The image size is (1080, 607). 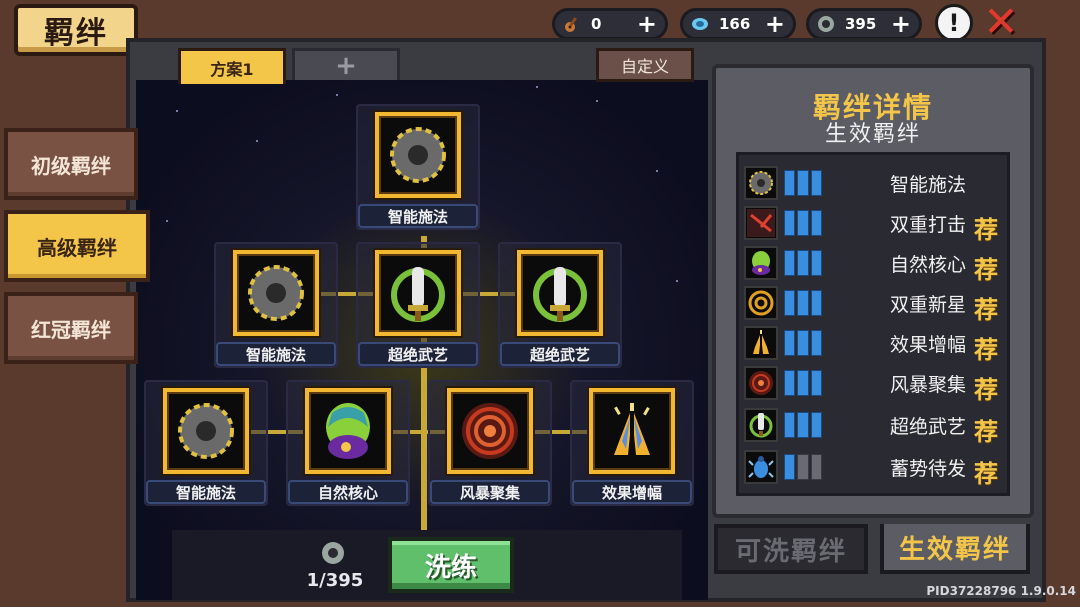 What do you see at coordinates (927, 185) in the screenshot?
I see `bond-name: 智能施法` at bounding box center [927, 185].